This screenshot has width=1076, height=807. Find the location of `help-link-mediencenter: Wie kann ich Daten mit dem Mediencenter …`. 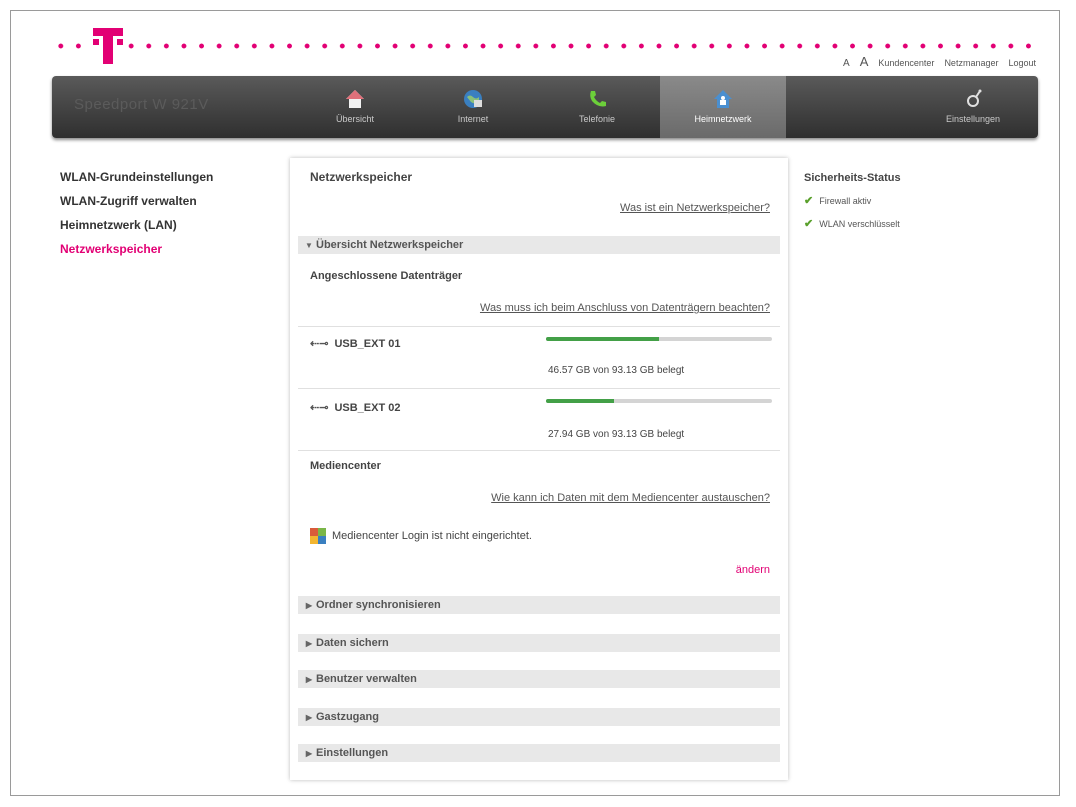

help-link-mediencenter: Wie kann ich Daten mit dem Mediencenter … is located at coordinates (630, 498).